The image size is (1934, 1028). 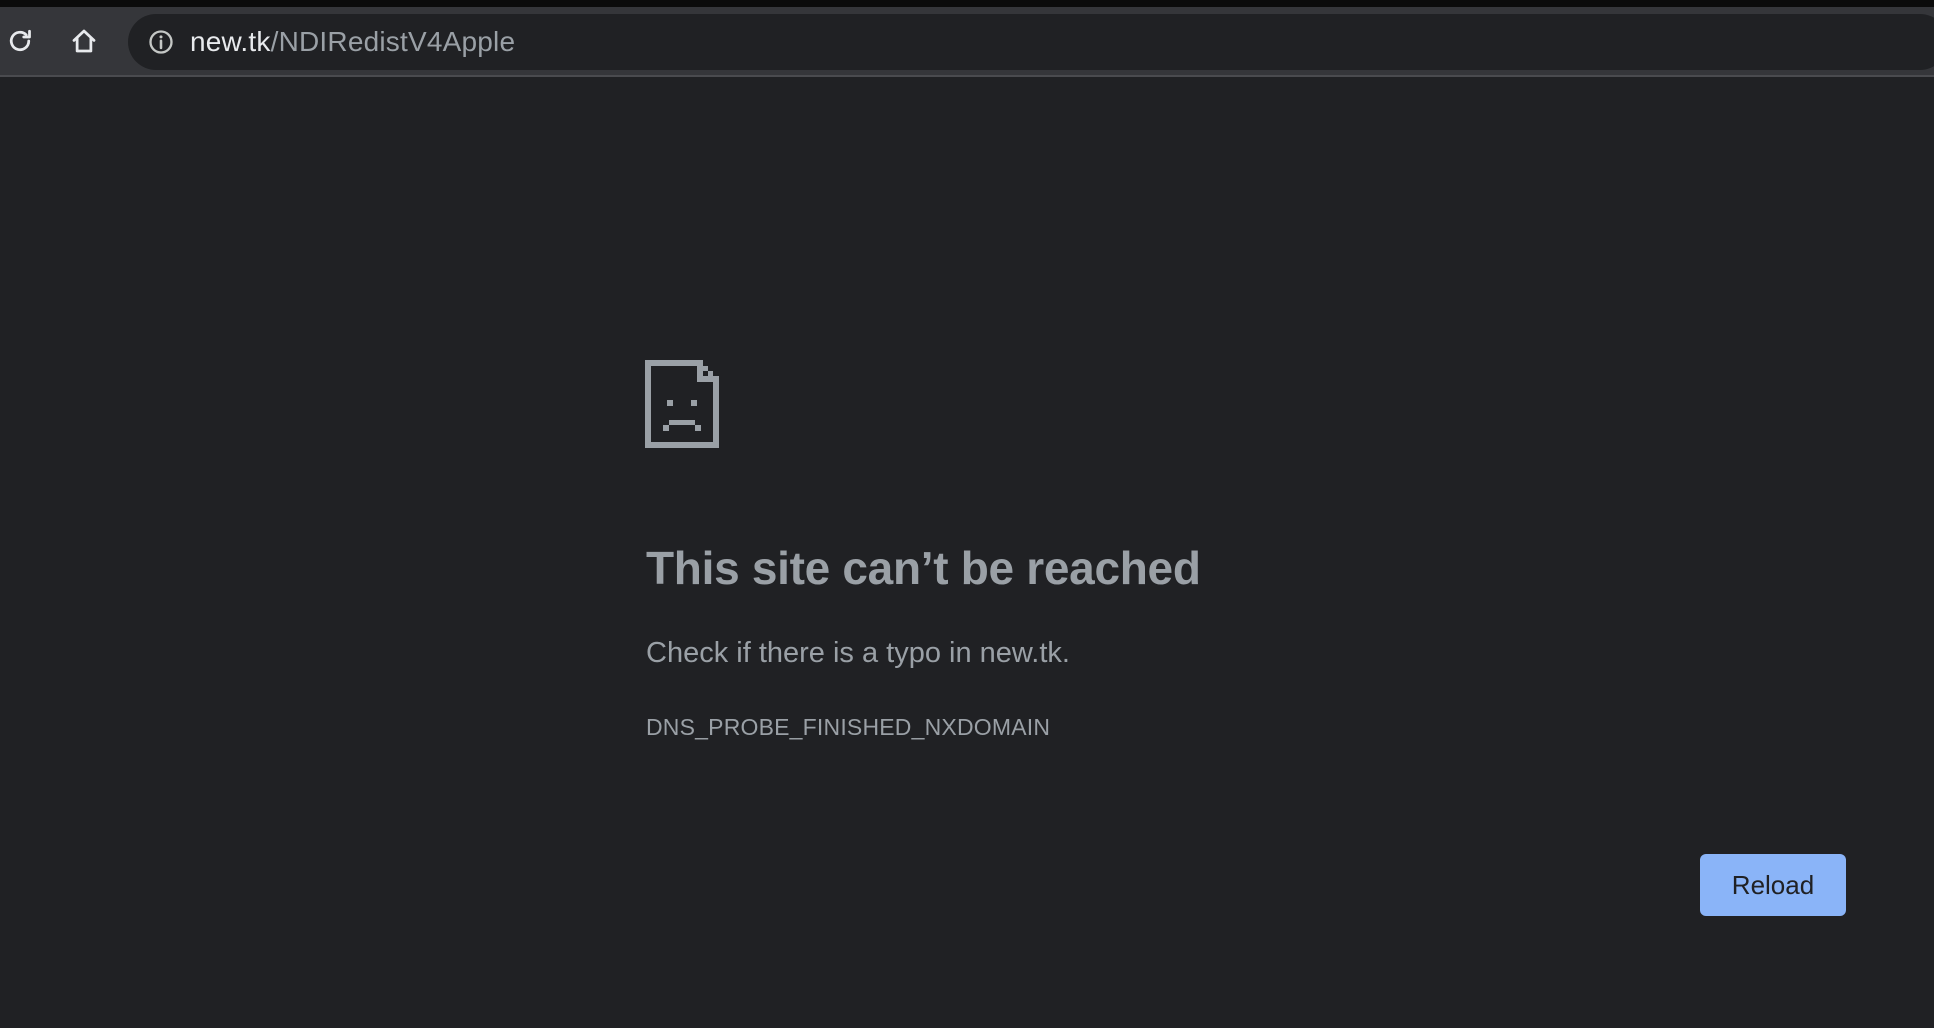 I want to click on url-text: new.tk/NDIRedistV4Apple, so click(x=352, y=42).